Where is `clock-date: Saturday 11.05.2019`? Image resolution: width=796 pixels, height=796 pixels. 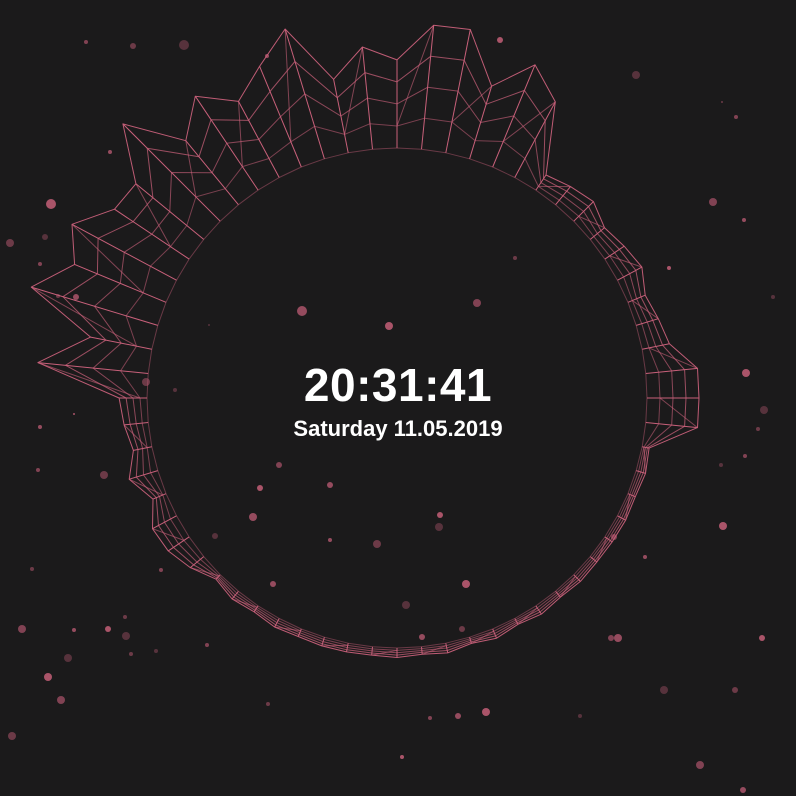 clock-date: Saturday 11.05.2019 is located at coordinates (398, 428).